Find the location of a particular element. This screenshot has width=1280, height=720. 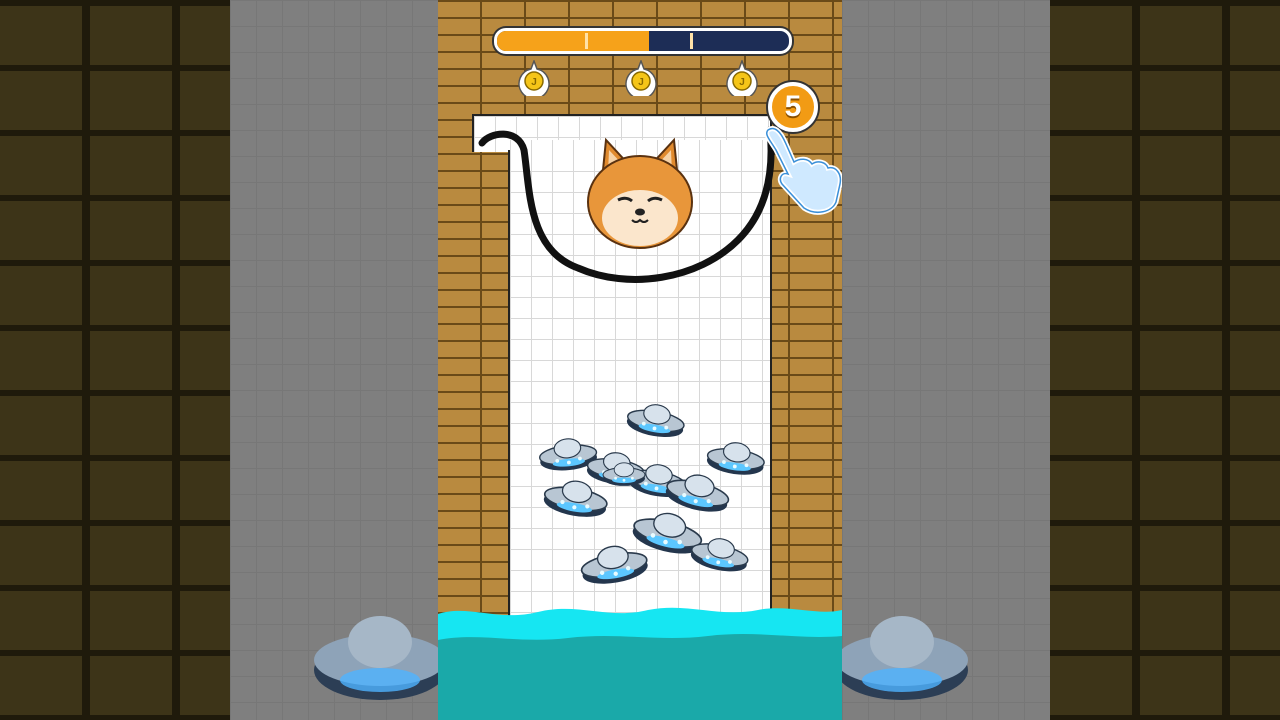

ufo-swarm is located at coordinates (652, 494).